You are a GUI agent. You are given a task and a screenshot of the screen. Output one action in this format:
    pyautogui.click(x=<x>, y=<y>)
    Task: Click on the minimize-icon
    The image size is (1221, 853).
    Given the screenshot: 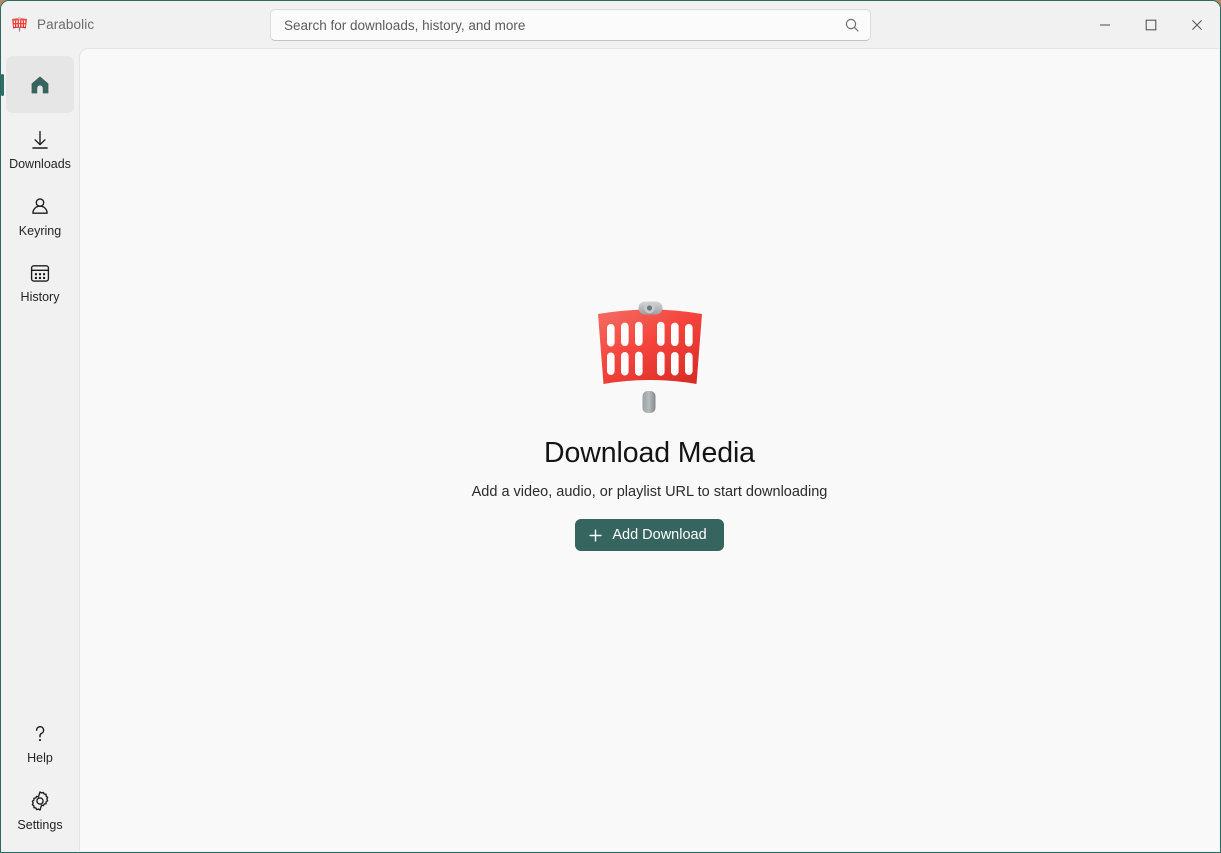 What is the action you would take?
    pyautogui.click(x=1105, y=25)
    